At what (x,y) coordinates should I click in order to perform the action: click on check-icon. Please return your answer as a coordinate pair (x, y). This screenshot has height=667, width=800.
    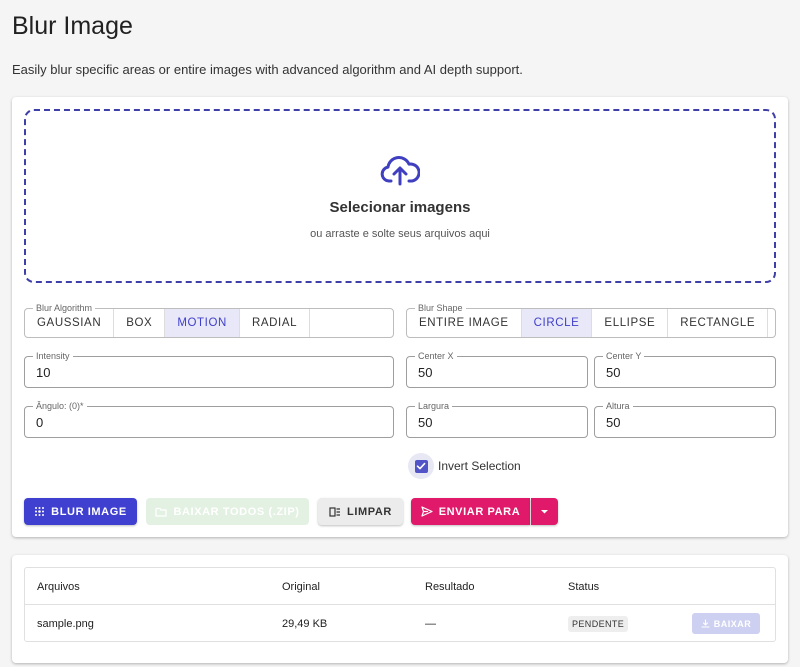
    Looking at the image, I should click on (421, 466).